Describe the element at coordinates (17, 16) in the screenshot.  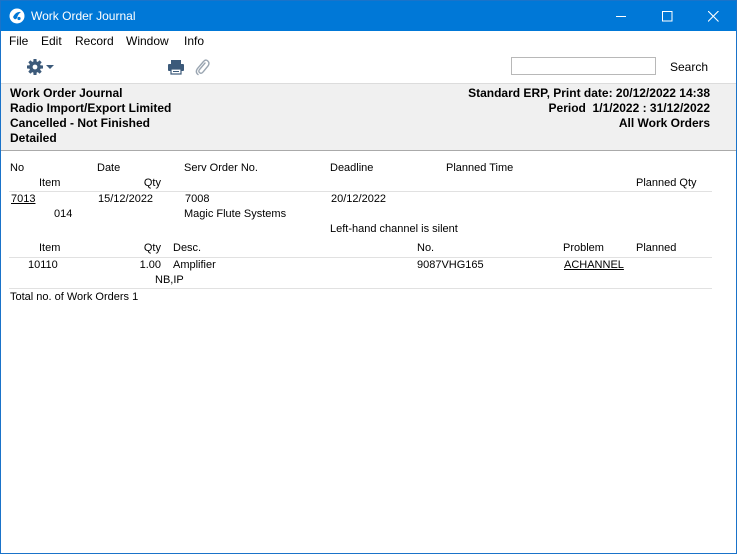
I see `app-logo-icon` at that location.